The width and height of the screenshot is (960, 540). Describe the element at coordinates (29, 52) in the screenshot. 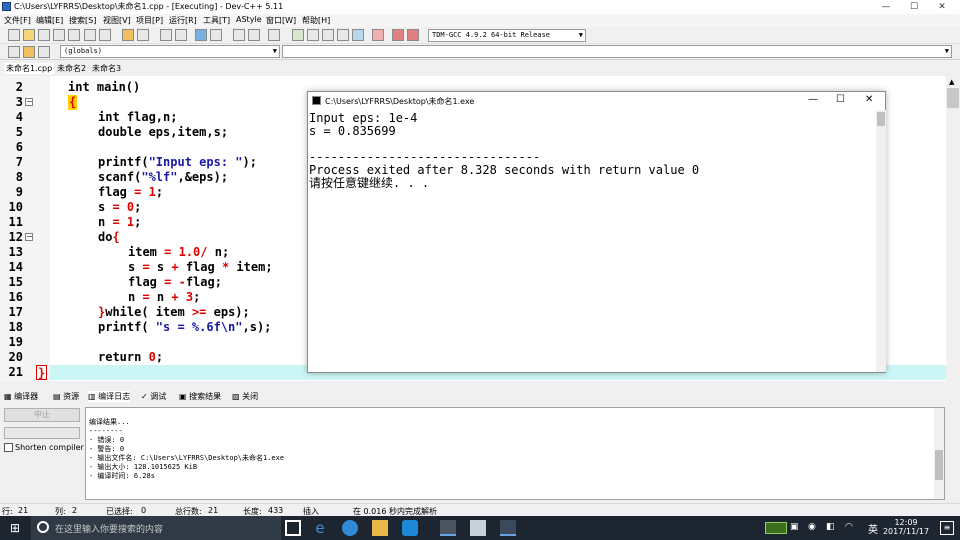

I see `toggle-bookmark-icon` at that location.